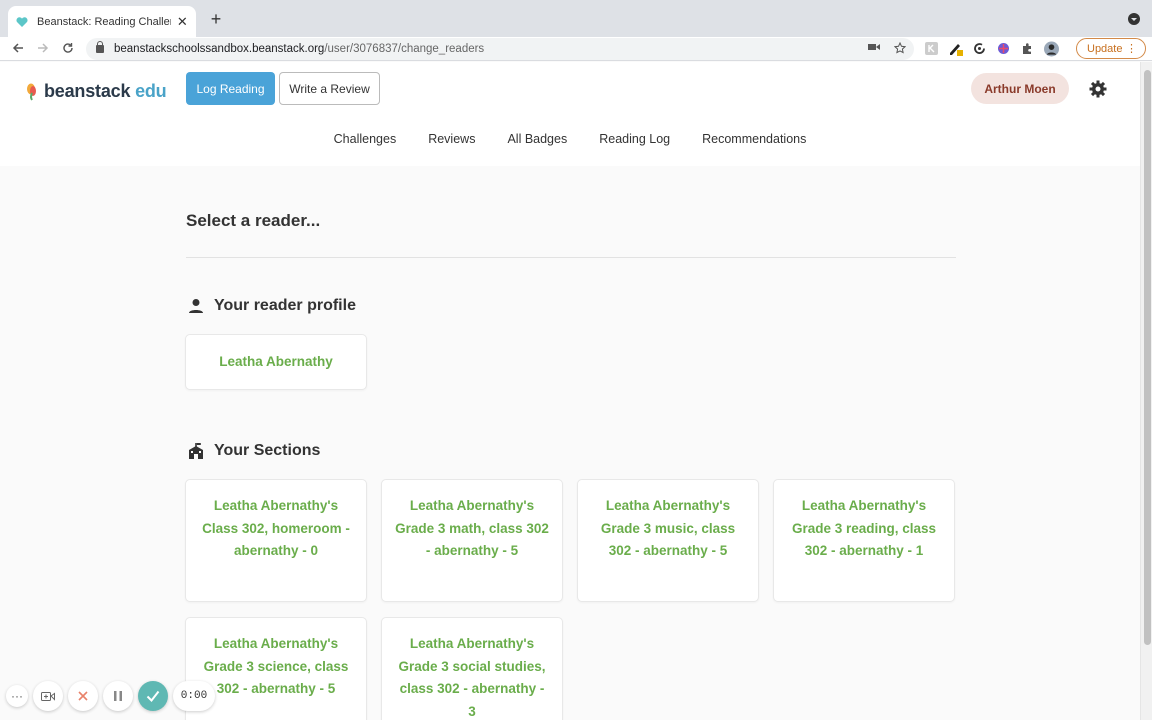  I want to click on camera-icon, so click(874, 49).